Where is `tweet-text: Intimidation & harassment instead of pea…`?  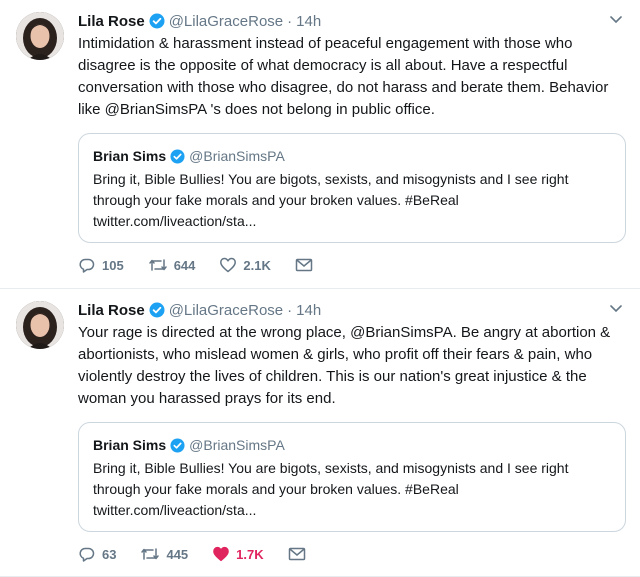 tweet-text: Intimidation & harassment instead of pea… is located at coordinates (343, 76).